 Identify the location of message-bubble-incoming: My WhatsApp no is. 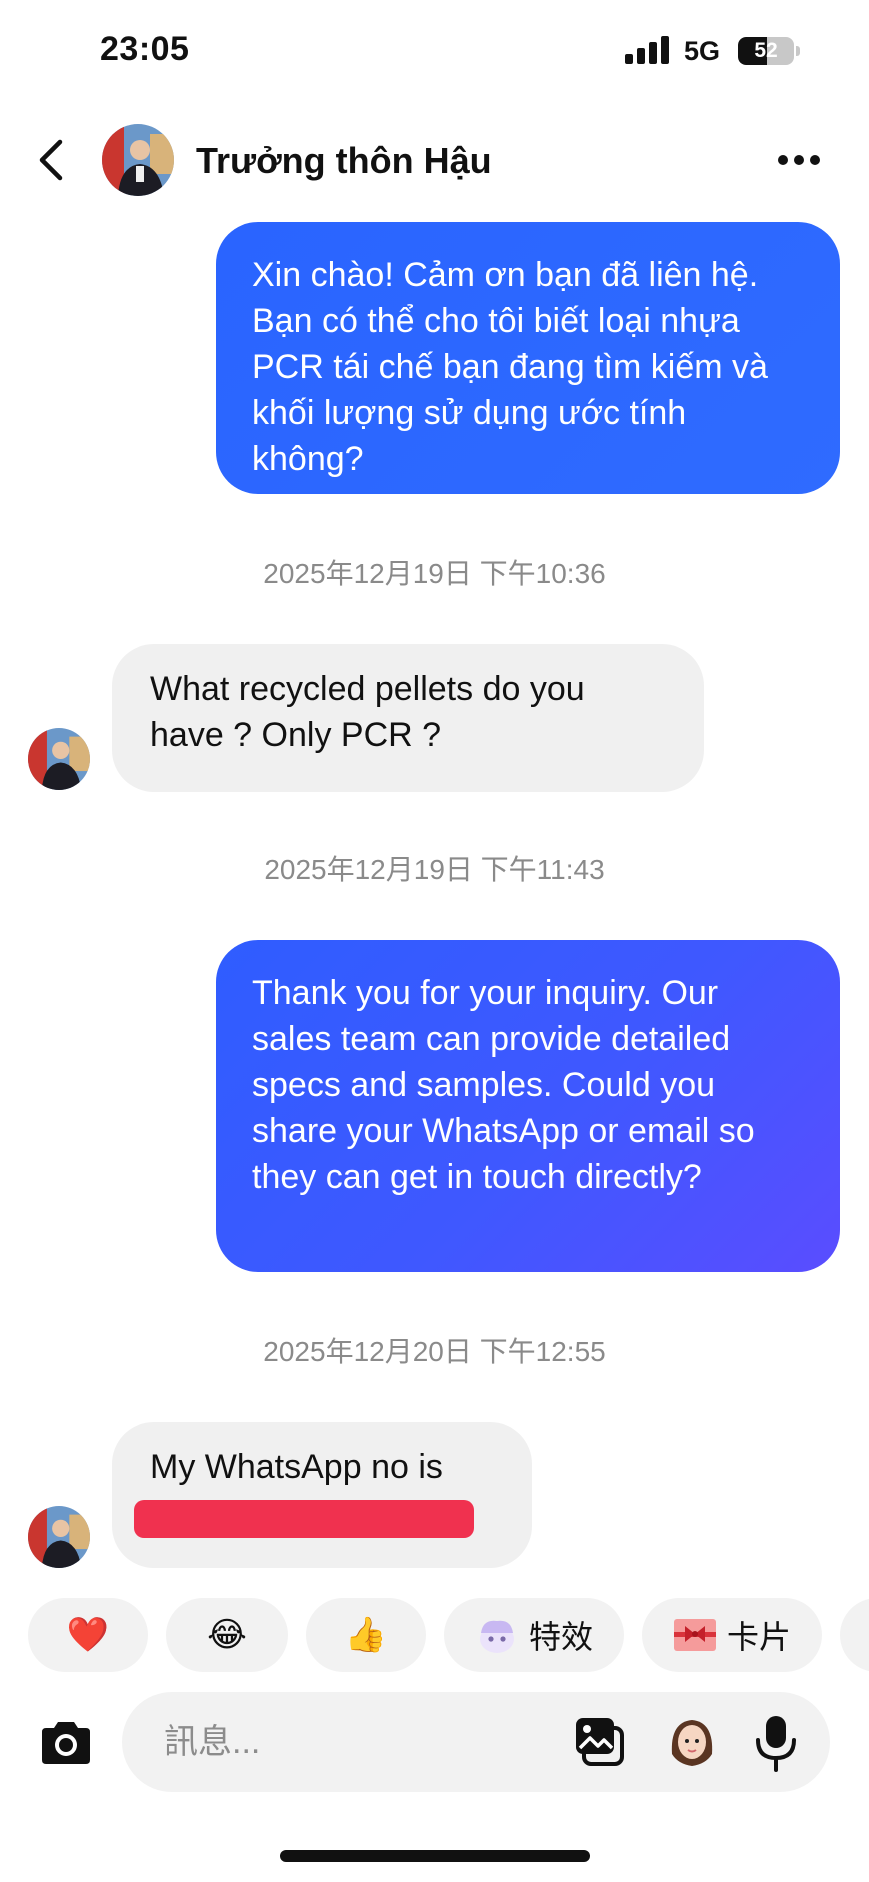
(322, 1495).